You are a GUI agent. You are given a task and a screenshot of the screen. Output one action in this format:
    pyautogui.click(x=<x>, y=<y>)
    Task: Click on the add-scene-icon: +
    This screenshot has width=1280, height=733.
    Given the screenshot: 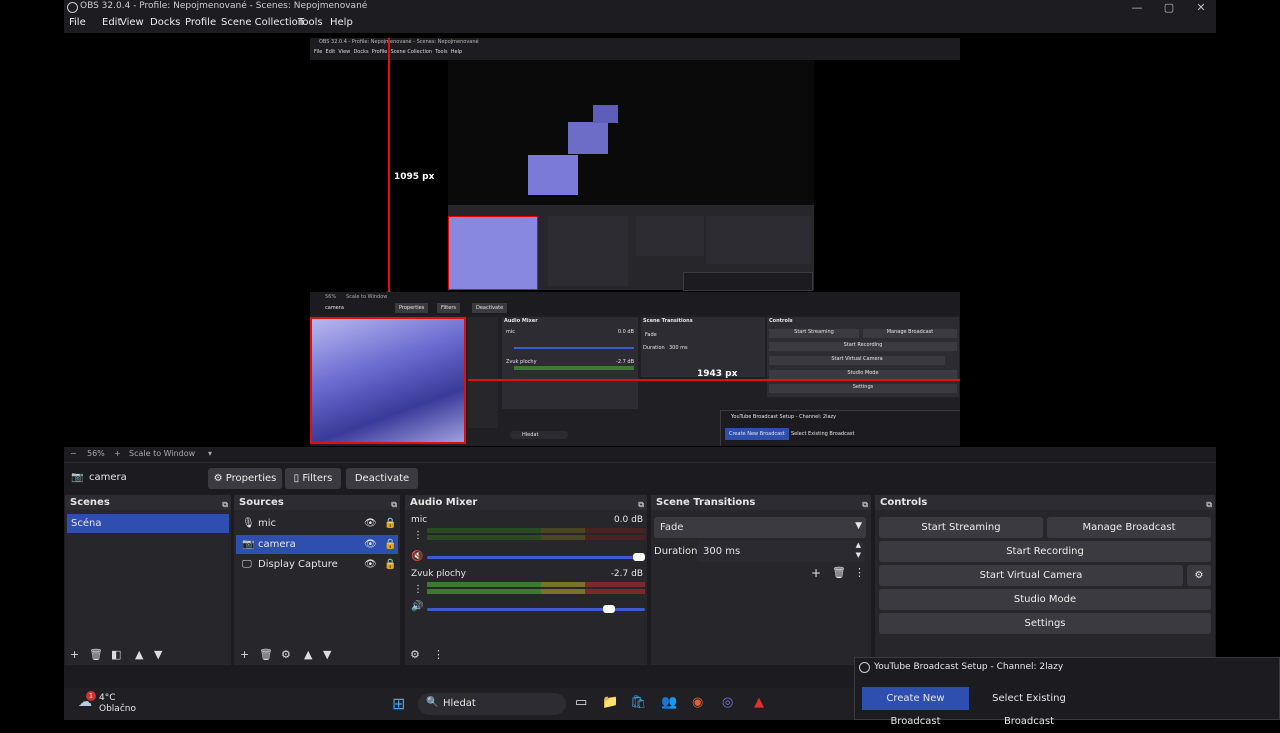 What is the action you would take?
    pyautogui.click(x=74, y=654)
    